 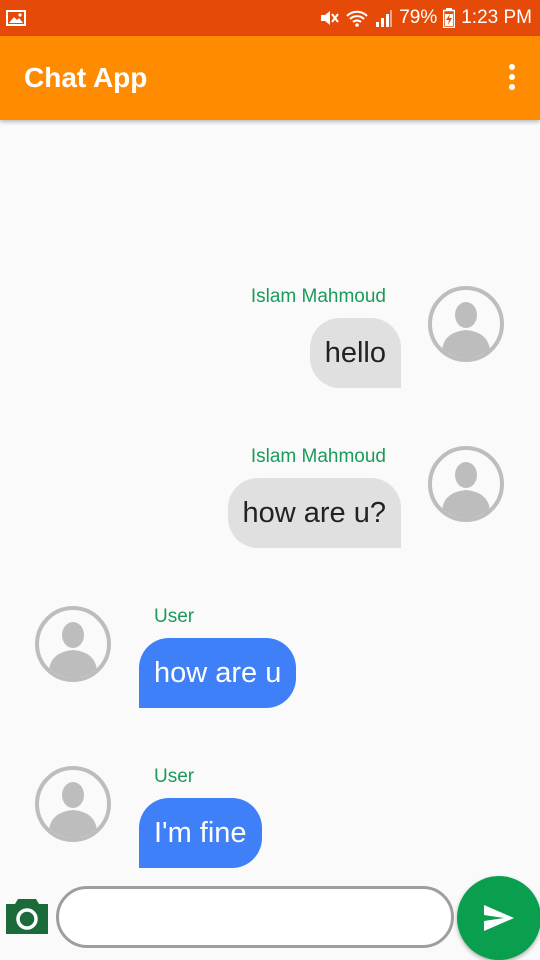 I want to click on signal-icon, so click(x=384, y=18).